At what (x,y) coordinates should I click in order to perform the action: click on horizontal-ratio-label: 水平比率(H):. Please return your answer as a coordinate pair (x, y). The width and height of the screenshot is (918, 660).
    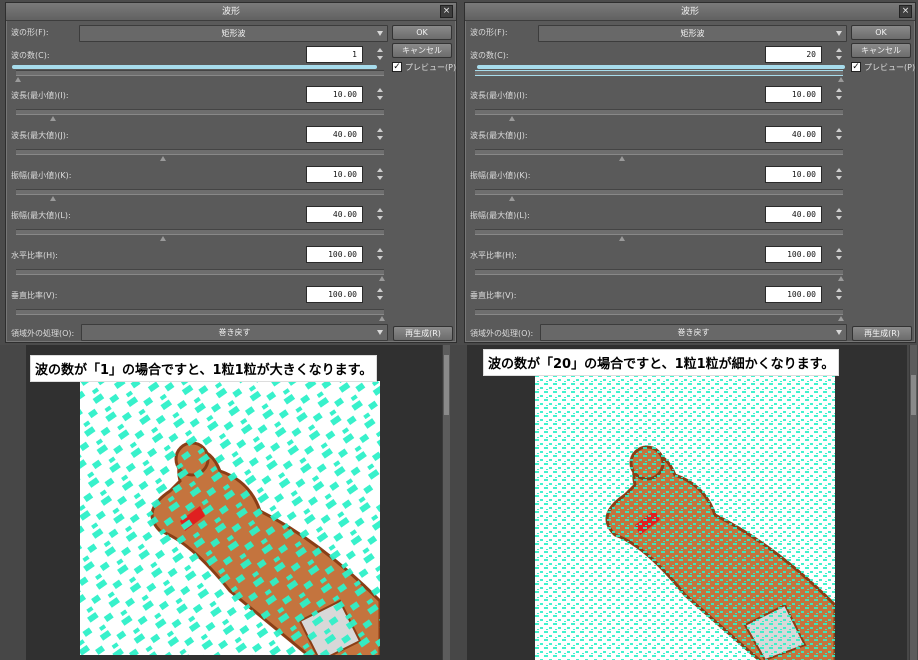
    Looking at the image, I should click on (34, 255).